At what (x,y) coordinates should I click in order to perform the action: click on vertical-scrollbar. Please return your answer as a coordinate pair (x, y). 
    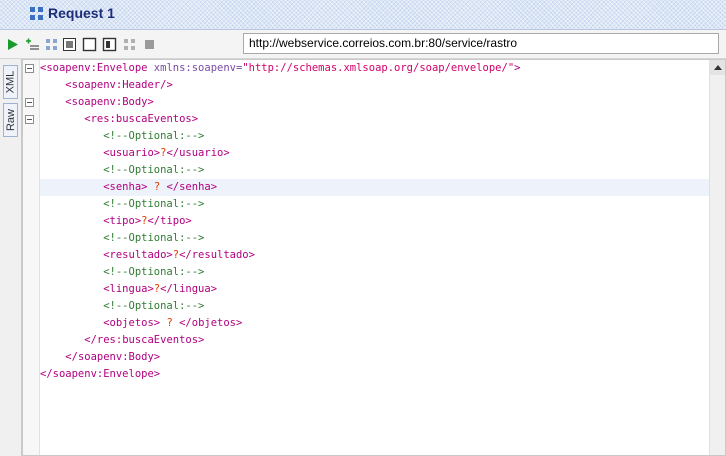
    Looking at the image, I should click on (717, 257).